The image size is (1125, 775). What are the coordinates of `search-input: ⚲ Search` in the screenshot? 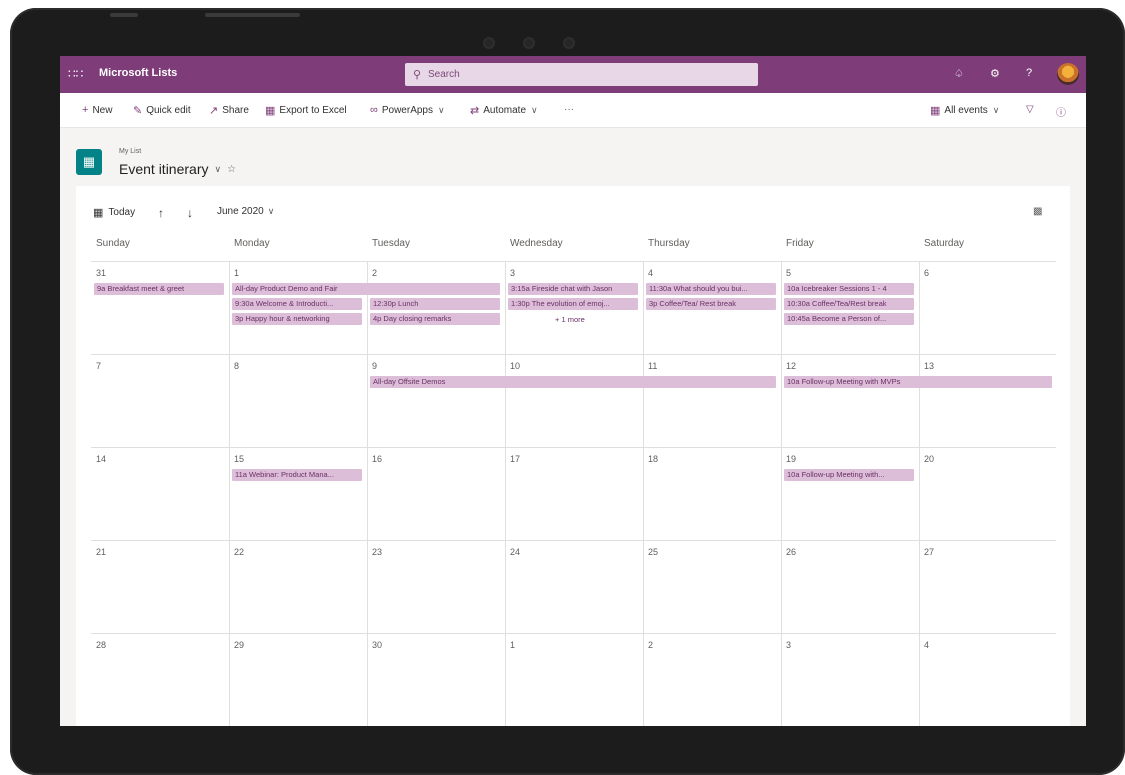 It's located at (581, 74).